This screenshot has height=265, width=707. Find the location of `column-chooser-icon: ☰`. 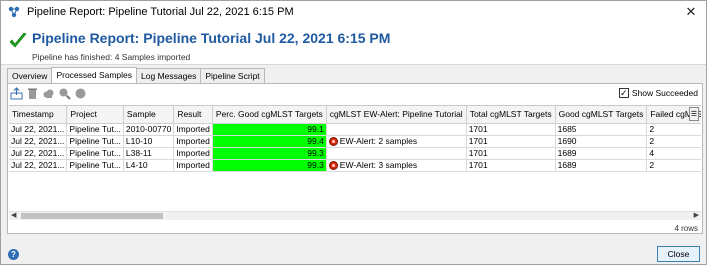

column-chooser-icon: ☰ is located at coordinates (694, 114).